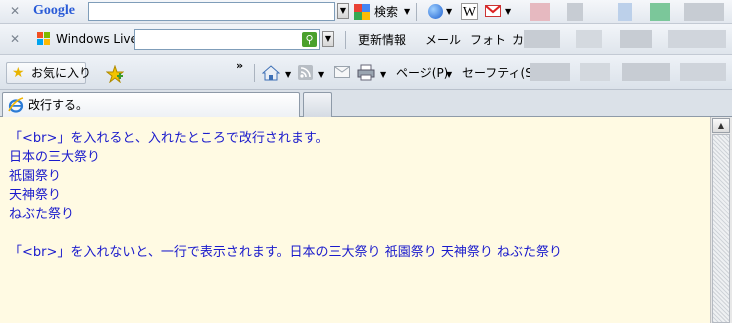 This screenshot has height=323, width=732. Describe the element at coordinates (239, 66) in the screenshot. I see `toolbar-overflow-chevron-icon: »` at that location.